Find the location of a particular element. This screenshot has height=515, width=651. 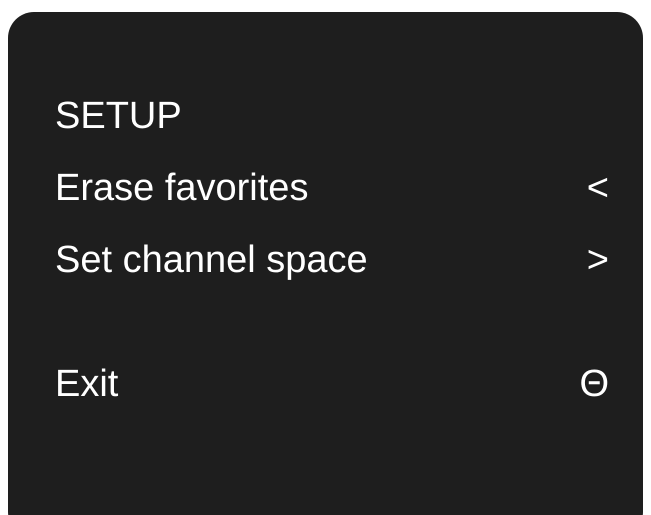

exit-item: Exit is located at coordinates (86, 384).